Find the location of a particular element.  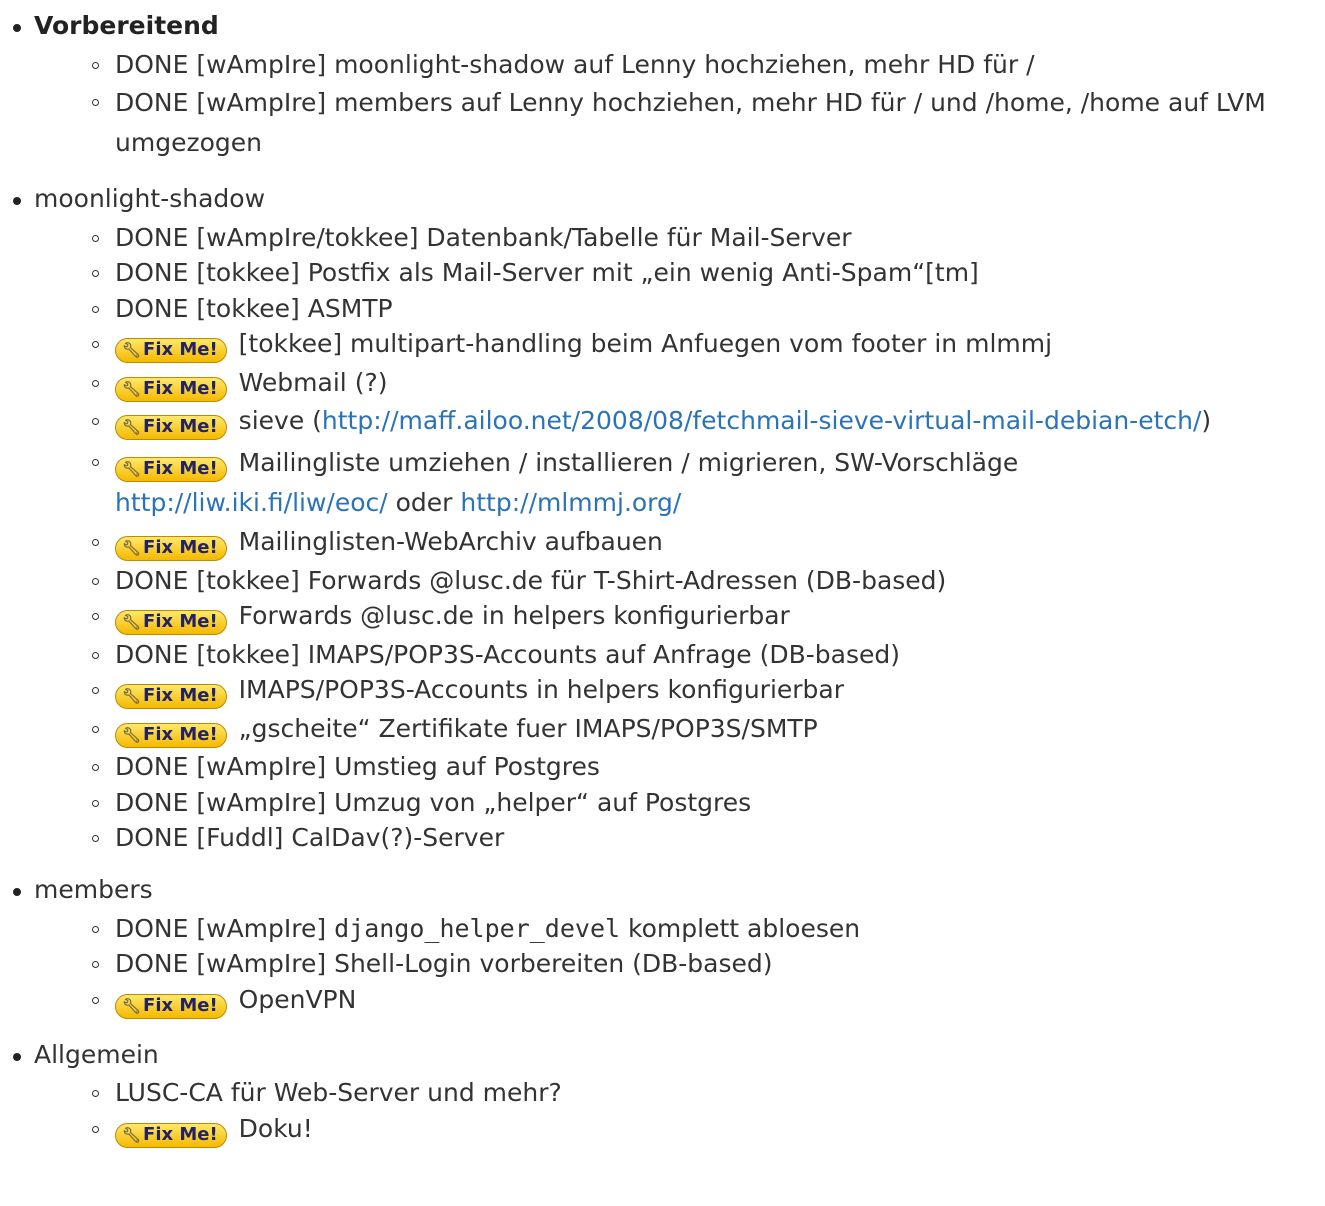

list-item: 🔧︎ Fix Me! Webmail (?) is located at coordinates (679, 384).